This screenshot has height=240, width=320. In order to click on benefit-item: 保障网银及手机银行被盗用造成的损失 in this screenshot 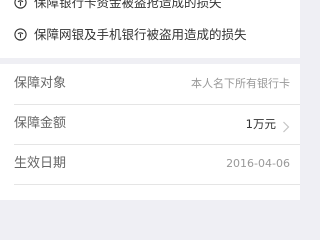, I will do `click(150, 35)`.